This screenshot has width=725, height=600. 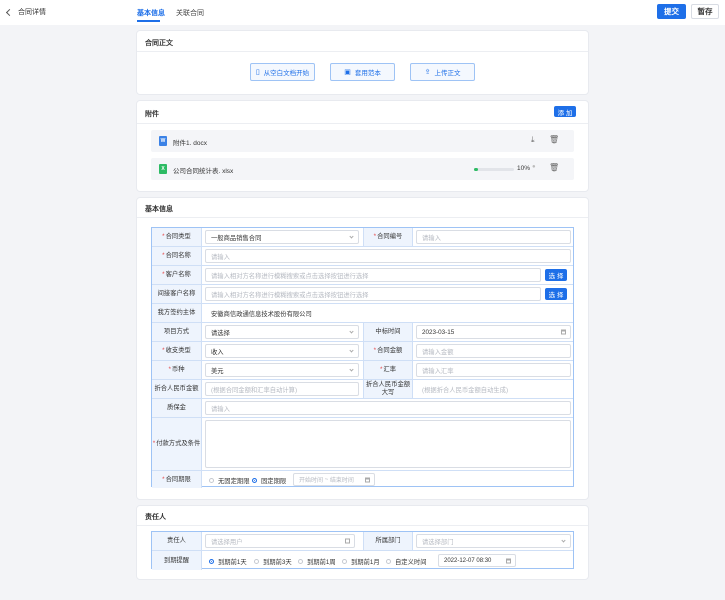 I want to click on currency-select: 美元, so click(x=282, y=370).